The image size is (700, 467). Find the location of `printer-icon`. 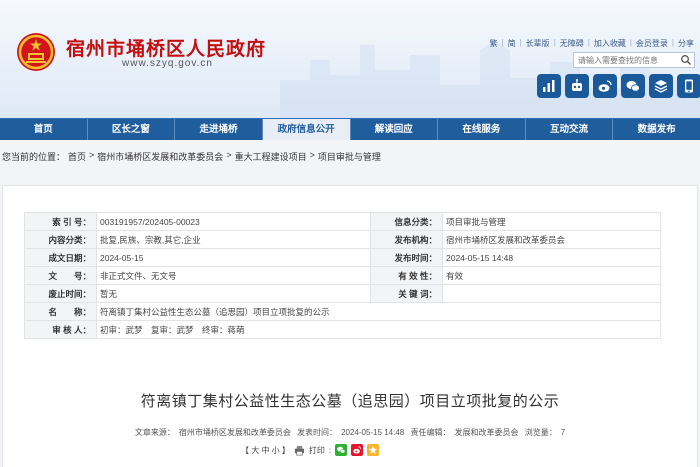

printer-icon is located at coordinates (299, 450).